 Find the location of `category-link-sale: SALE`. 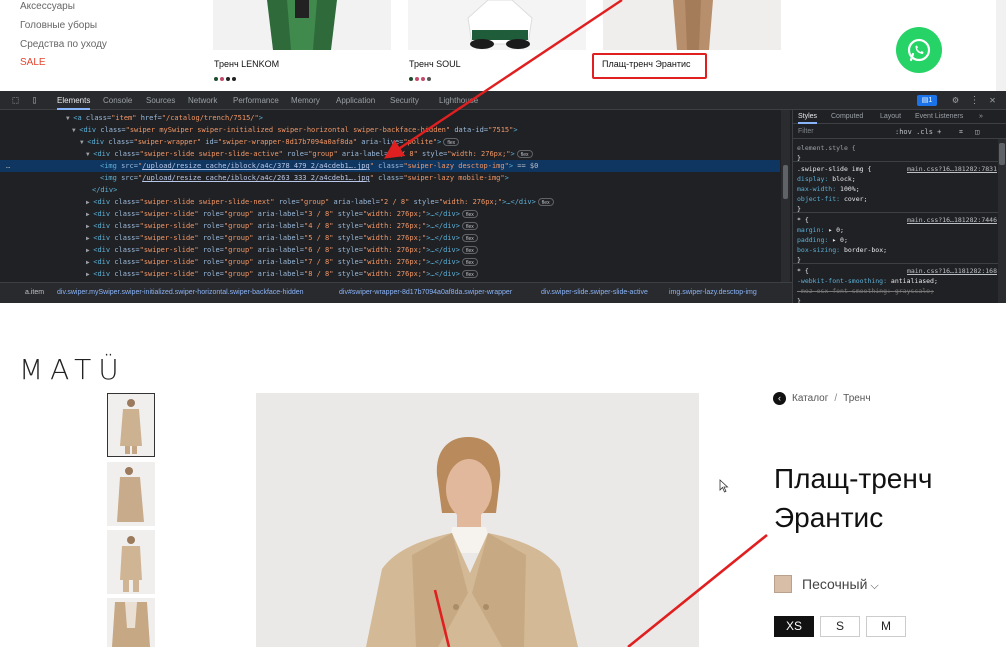

category-link-sale: SALE is located at coordinates (33, 62).